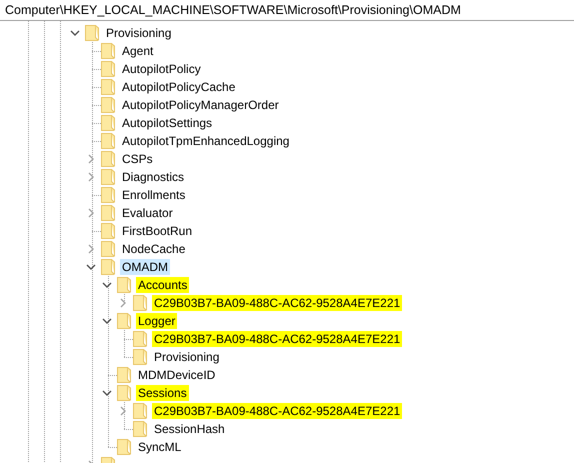 The height and width of the screenshot is (463, 574). What do you see at coordinates (232, 8) in the screenshot?
I see `address-path: Computer\HKEY_LOCAL_MACHINE\SOFTWARE\Microsoft\Provisioning\OMADM` at bounding box center [232, 8].